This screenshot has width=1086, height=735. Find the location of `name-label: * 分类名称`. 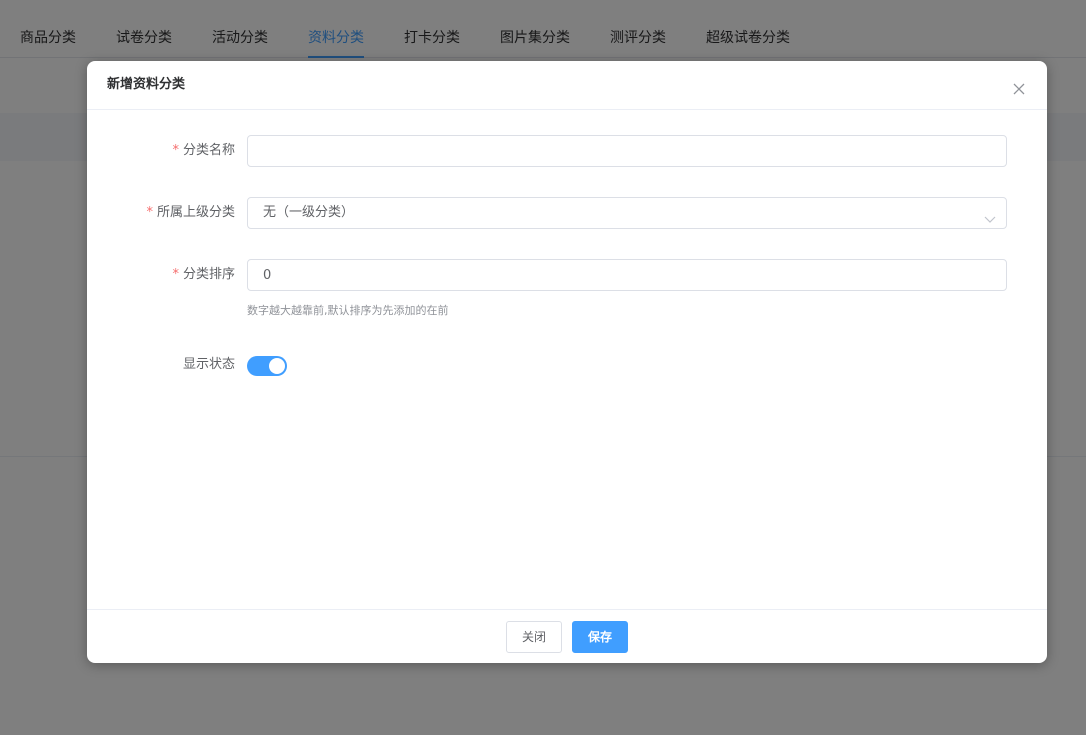

name-label: * 分类名称 is located at coordinates (203, 151).